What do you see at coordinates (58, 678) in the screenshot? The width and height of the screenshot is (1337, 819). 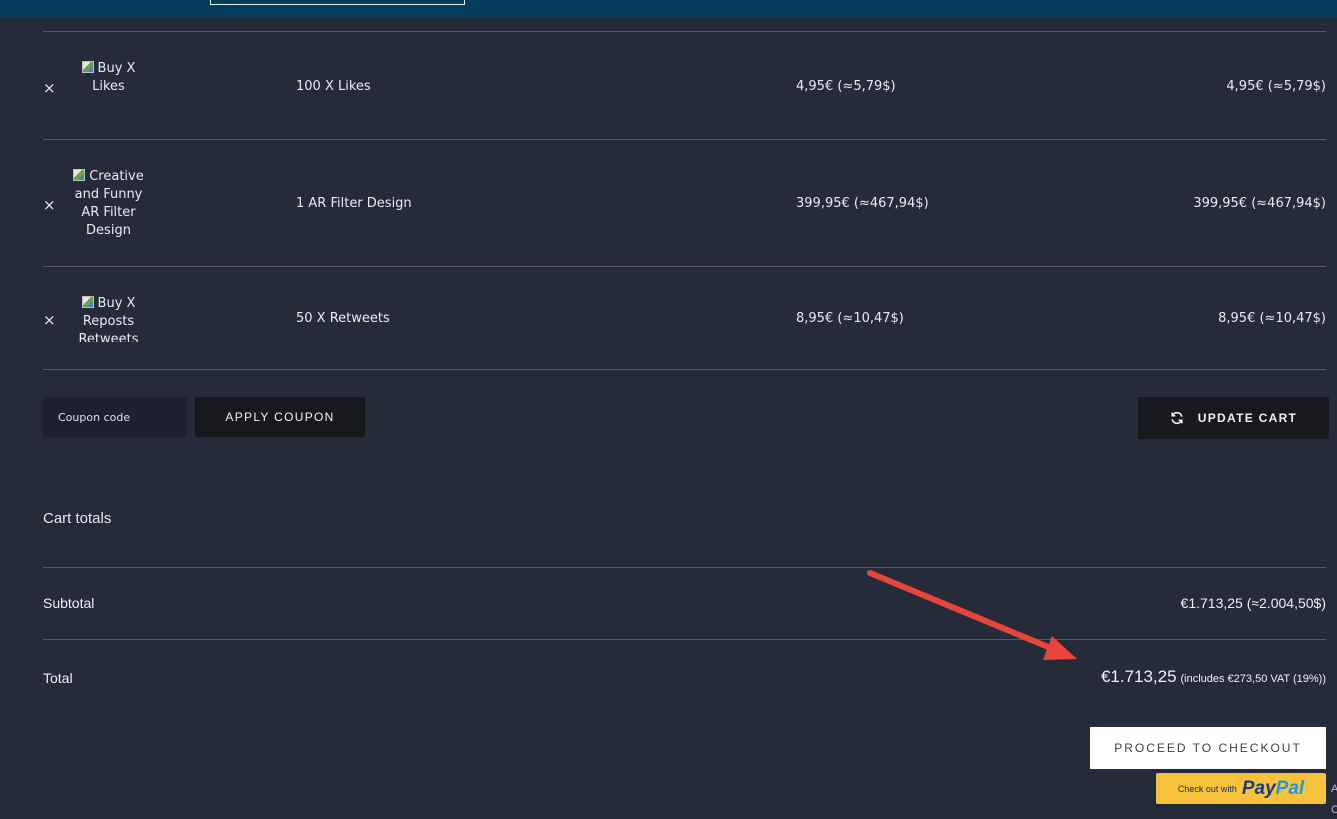 I see `total-label: Total` at bounding box center [58, 678].